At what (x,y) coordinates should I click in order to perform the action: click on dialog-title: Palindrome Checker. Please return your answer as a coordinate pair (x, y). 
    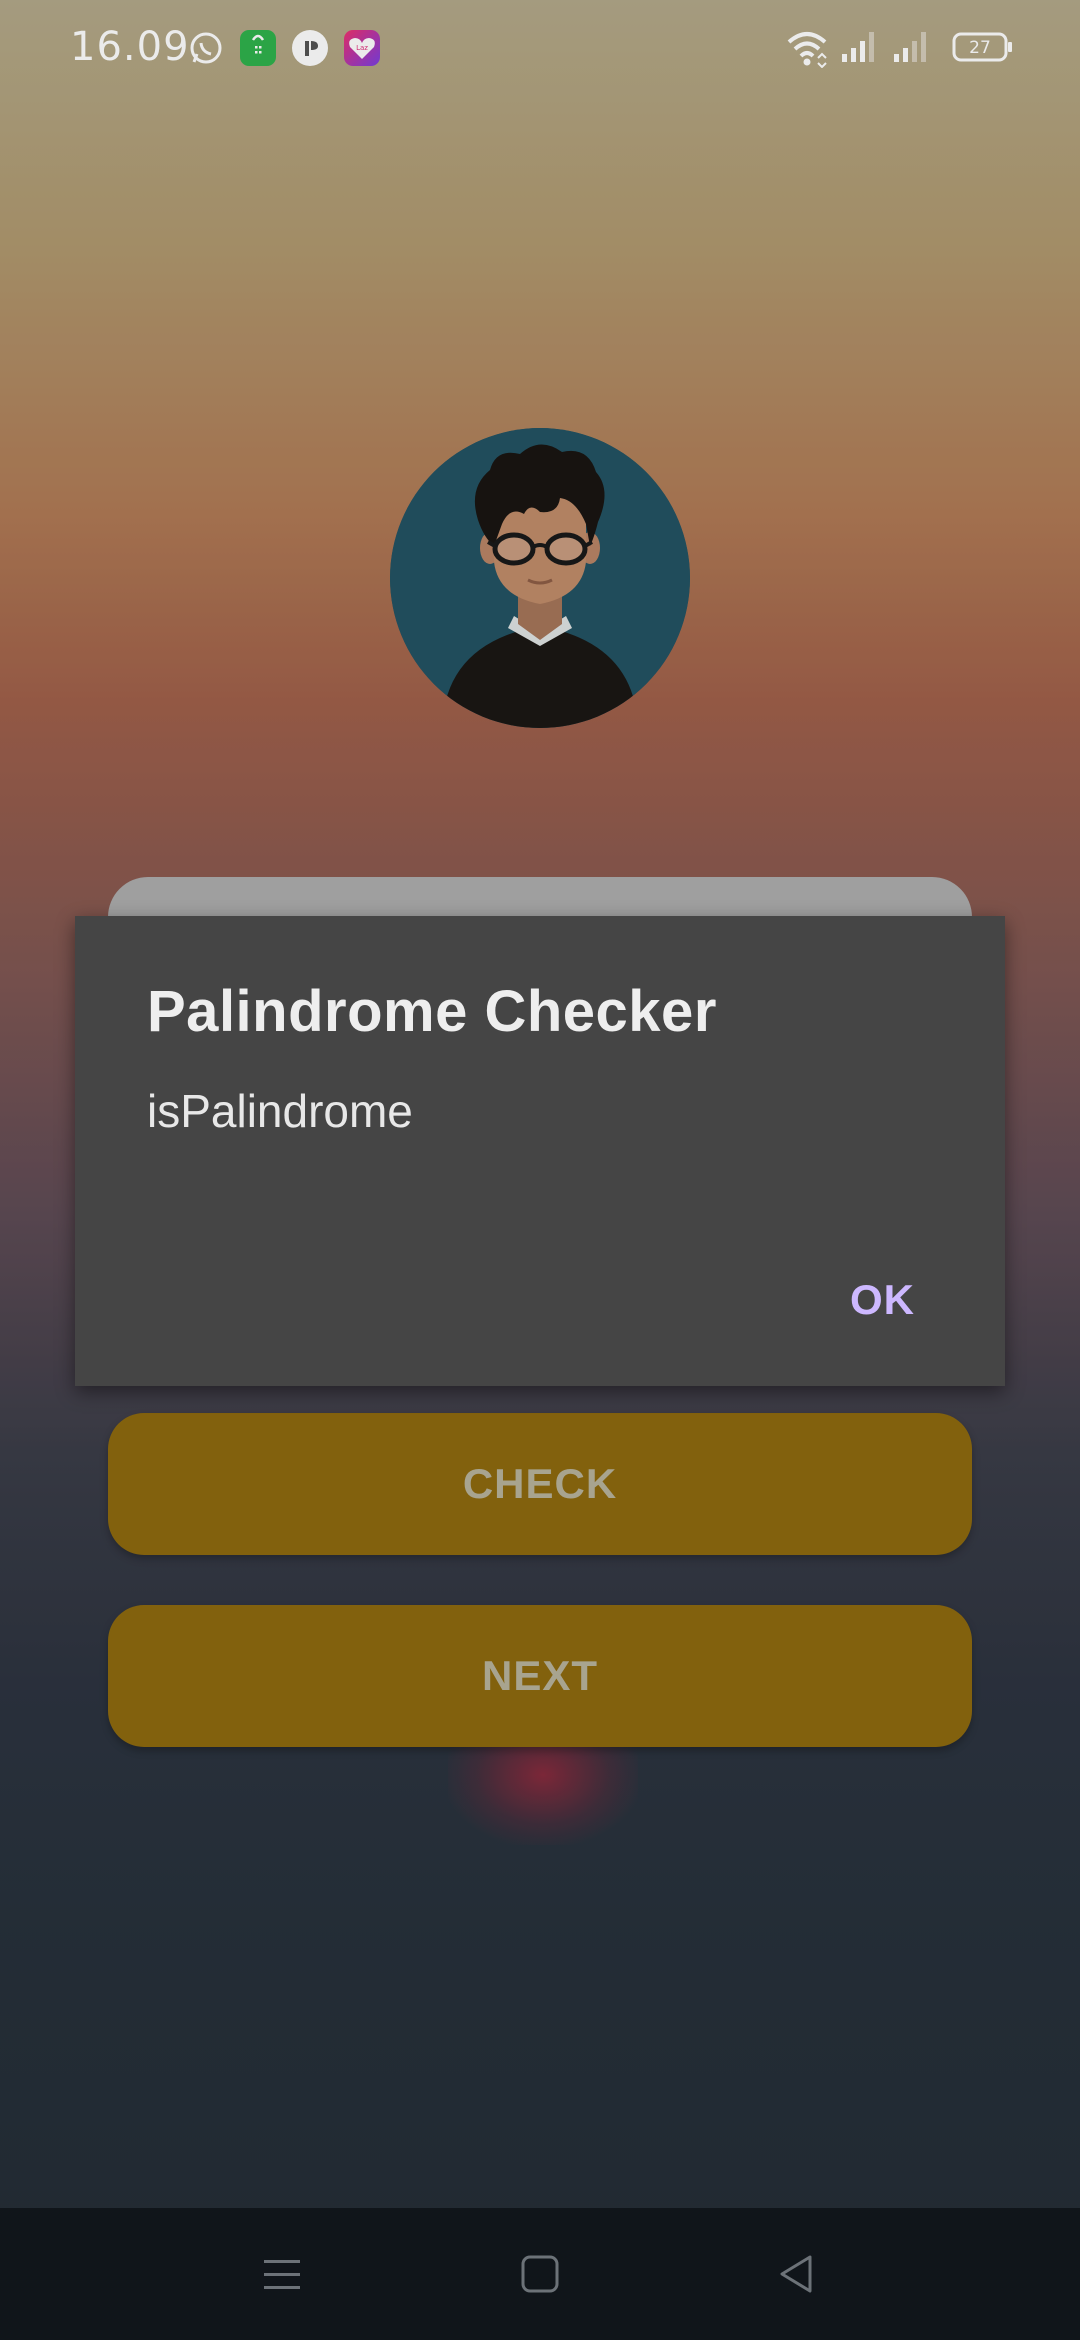
    Looking at the image, I should click on (432, 1011).